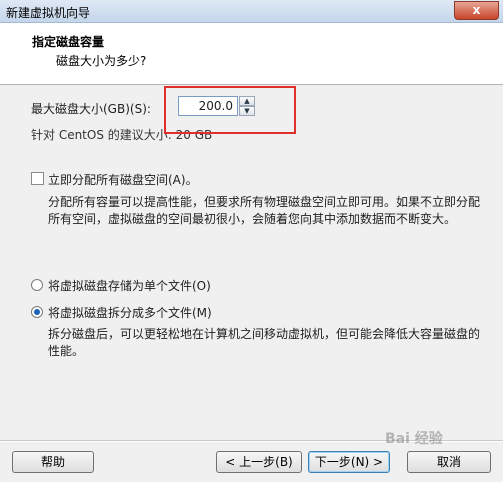 This screenshot has height=482, width=503. What do you see at coordinates (68, 42) in the screenshot?
I see `page-title: 指定磁盘容量` at bounding box center [68, 42].